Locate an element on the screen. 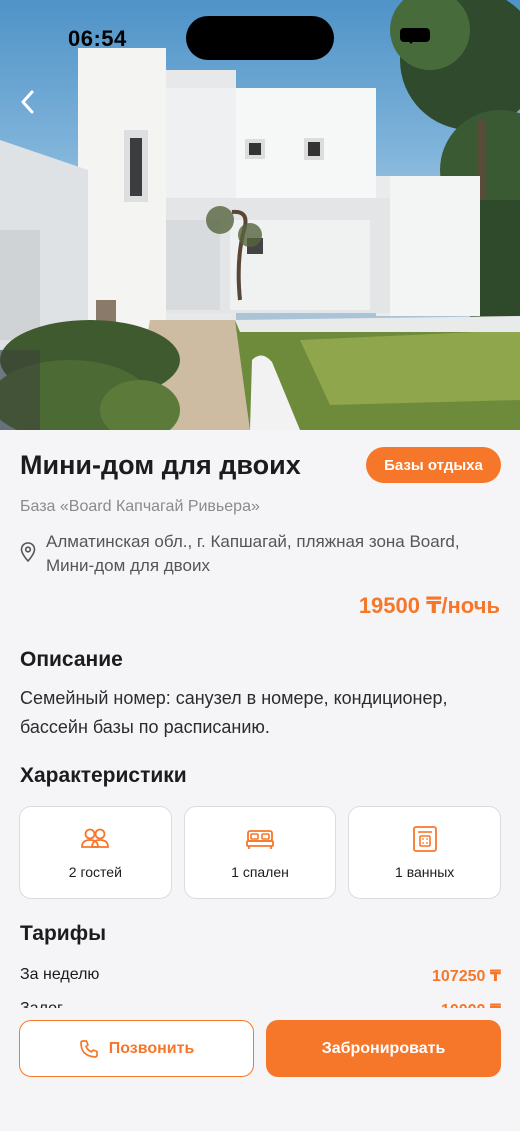 This screenshot has height=1131, width=520. tariff-label: За неделю is located at coordinates (60, 974).